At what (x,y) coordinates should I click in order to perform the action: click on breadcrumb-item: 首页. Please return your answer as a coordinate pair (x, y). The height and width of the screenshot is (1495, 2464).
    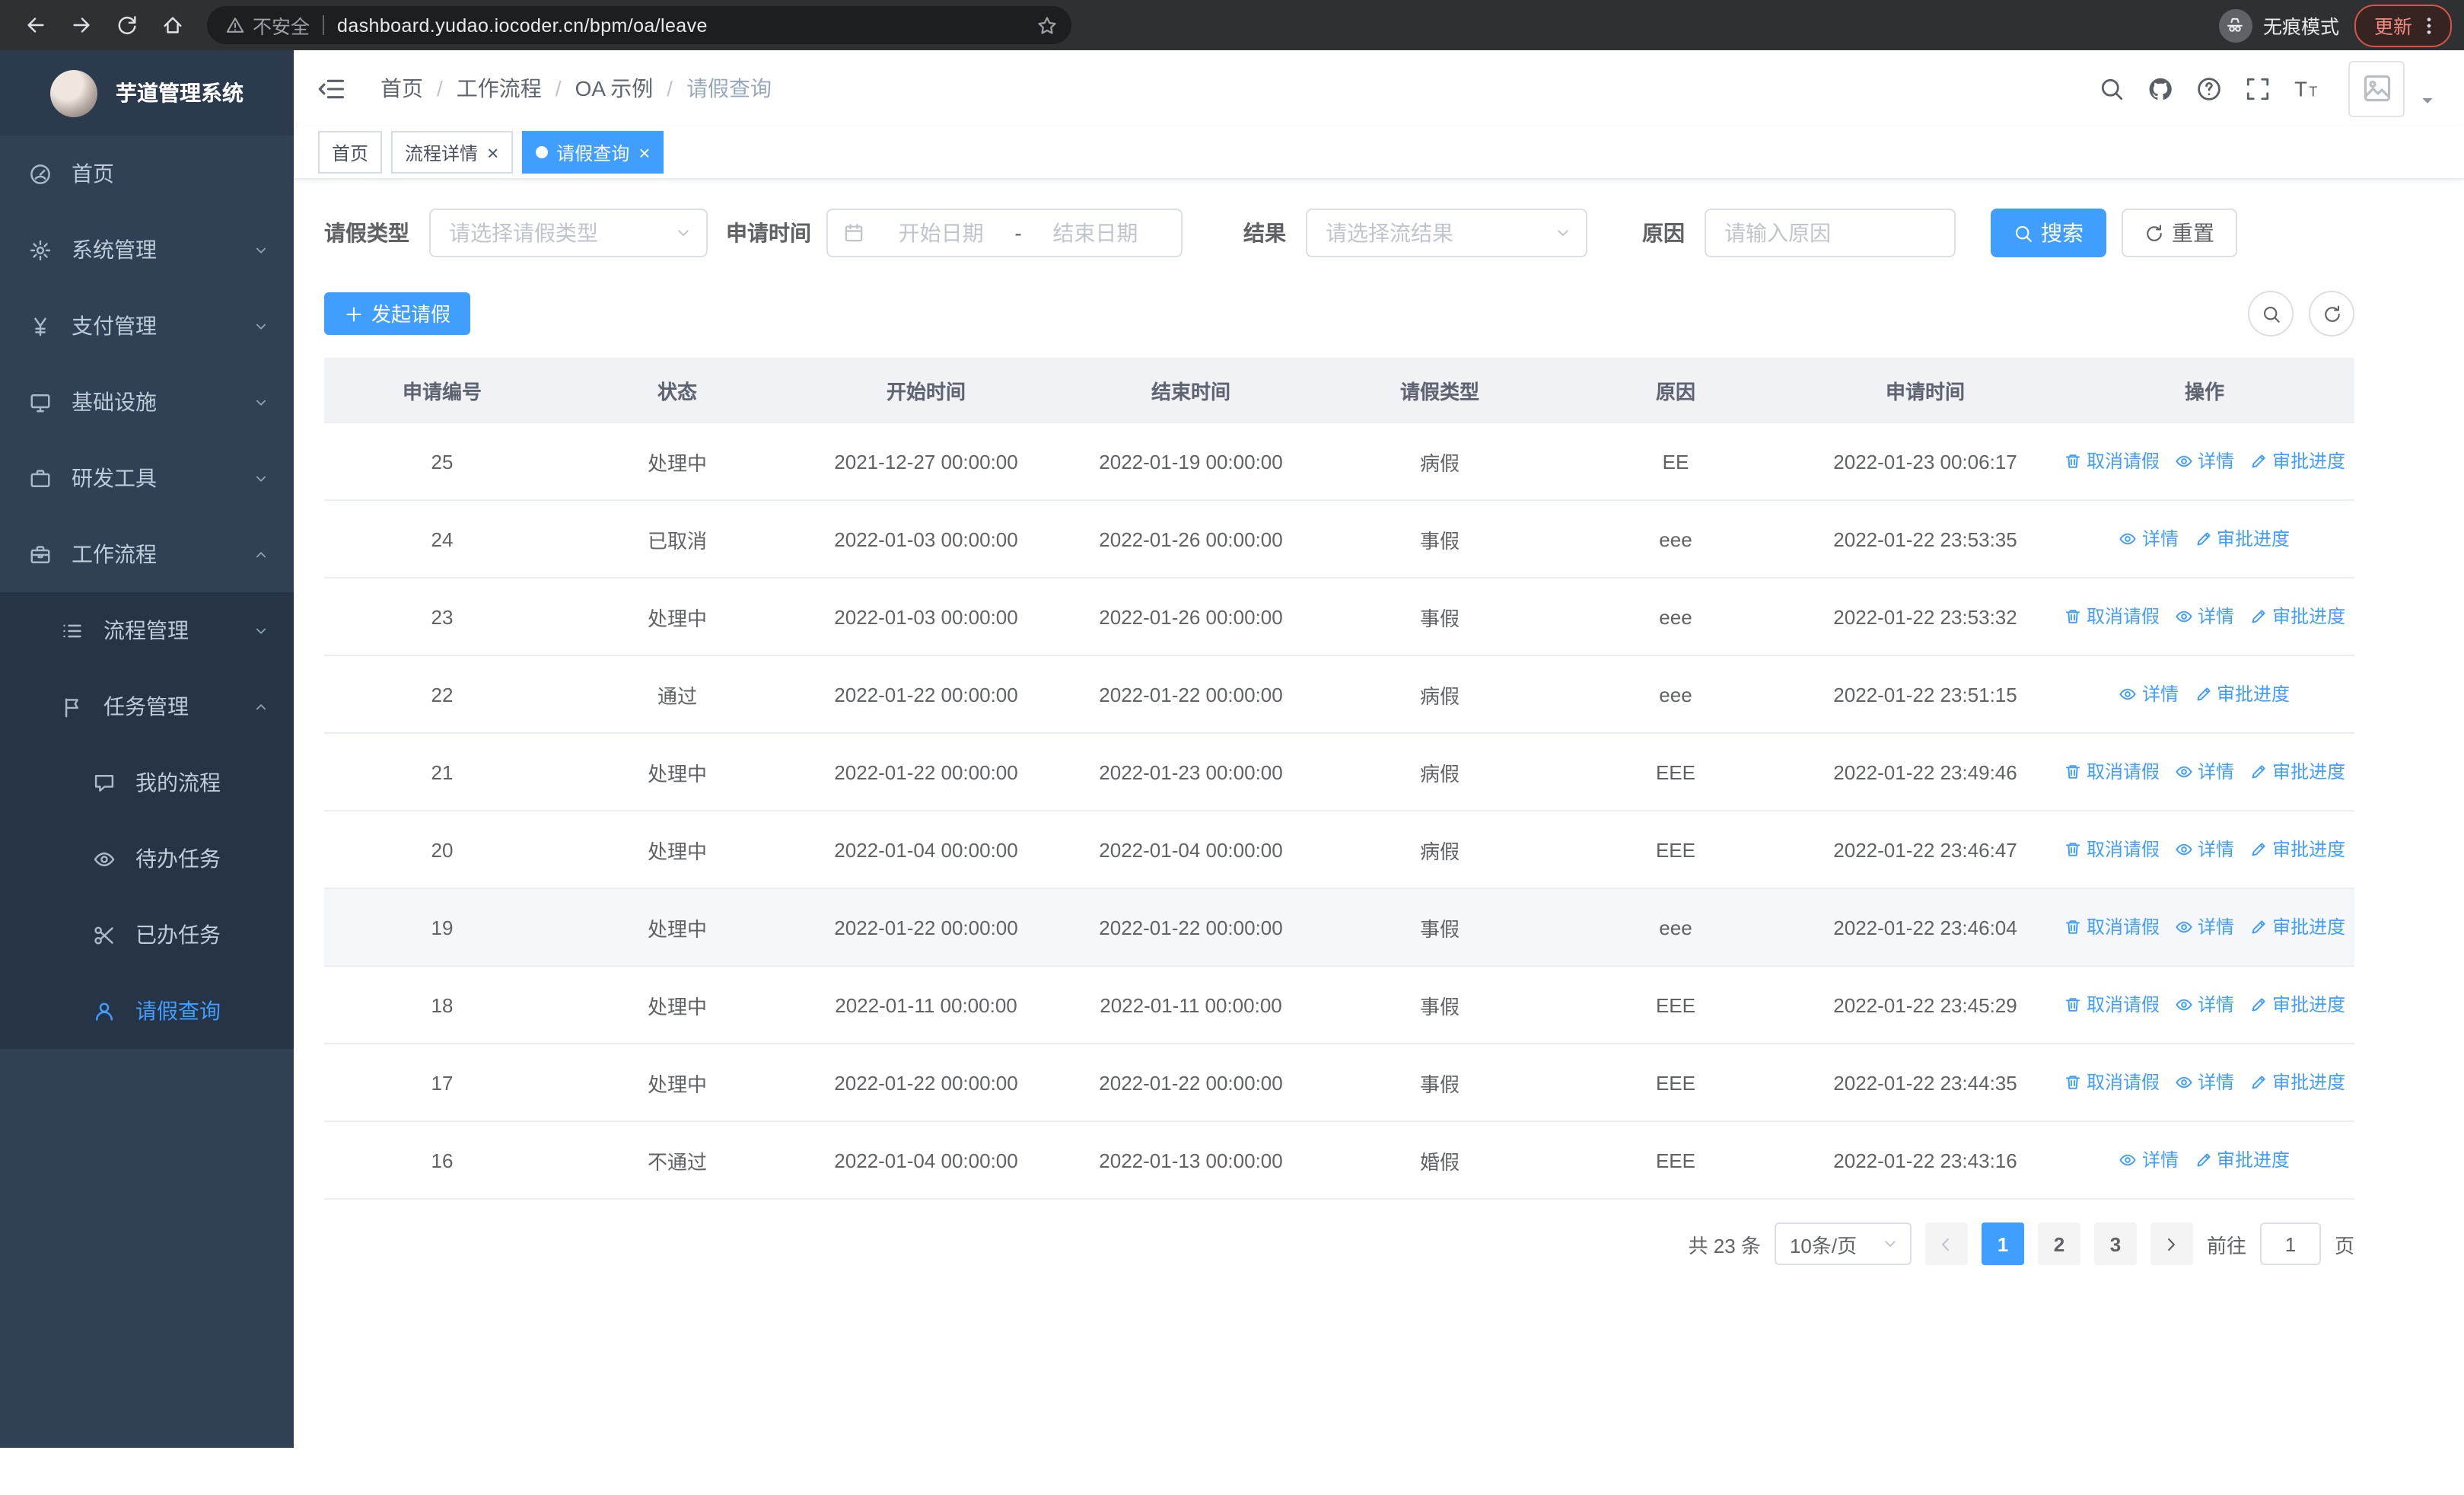
    Looking at the image, I should click on (401, 89).